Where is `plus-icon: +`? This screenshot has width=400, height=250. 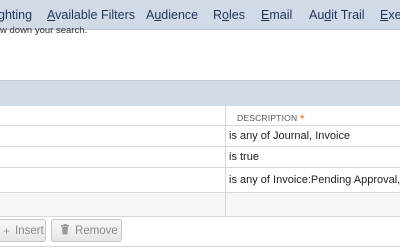 plus-icon: + is located at coordinates (7, 230).